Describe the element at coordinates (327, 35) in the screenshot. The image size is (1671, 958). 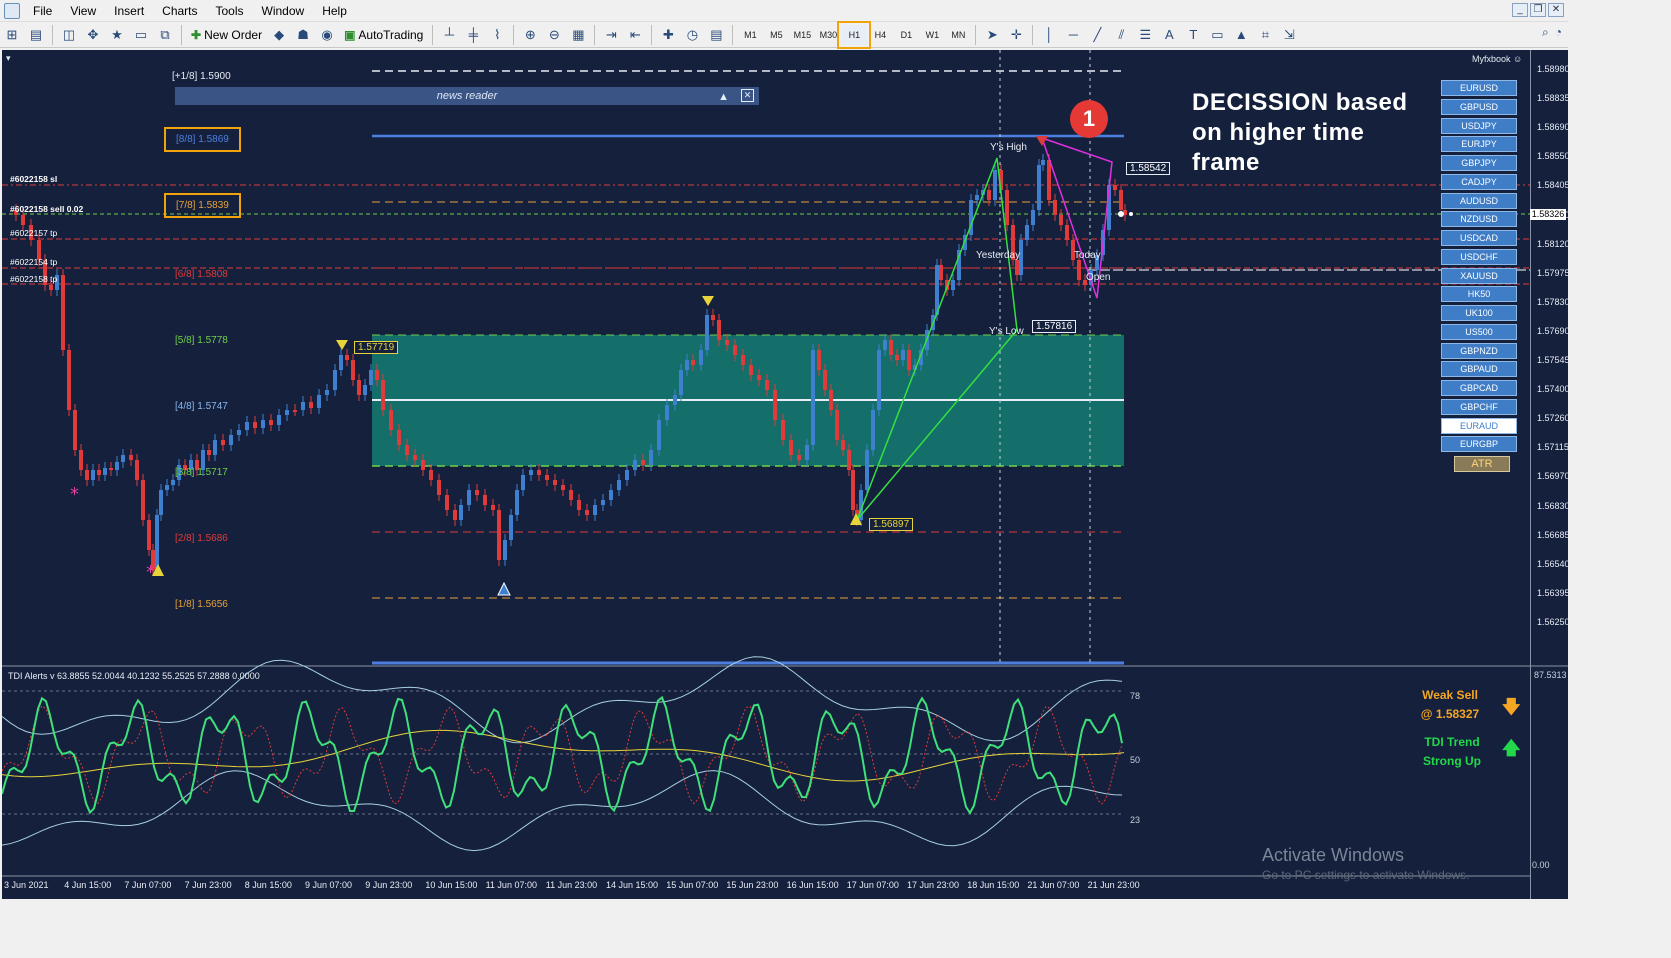
I see `market-icon: ◉` at that location.